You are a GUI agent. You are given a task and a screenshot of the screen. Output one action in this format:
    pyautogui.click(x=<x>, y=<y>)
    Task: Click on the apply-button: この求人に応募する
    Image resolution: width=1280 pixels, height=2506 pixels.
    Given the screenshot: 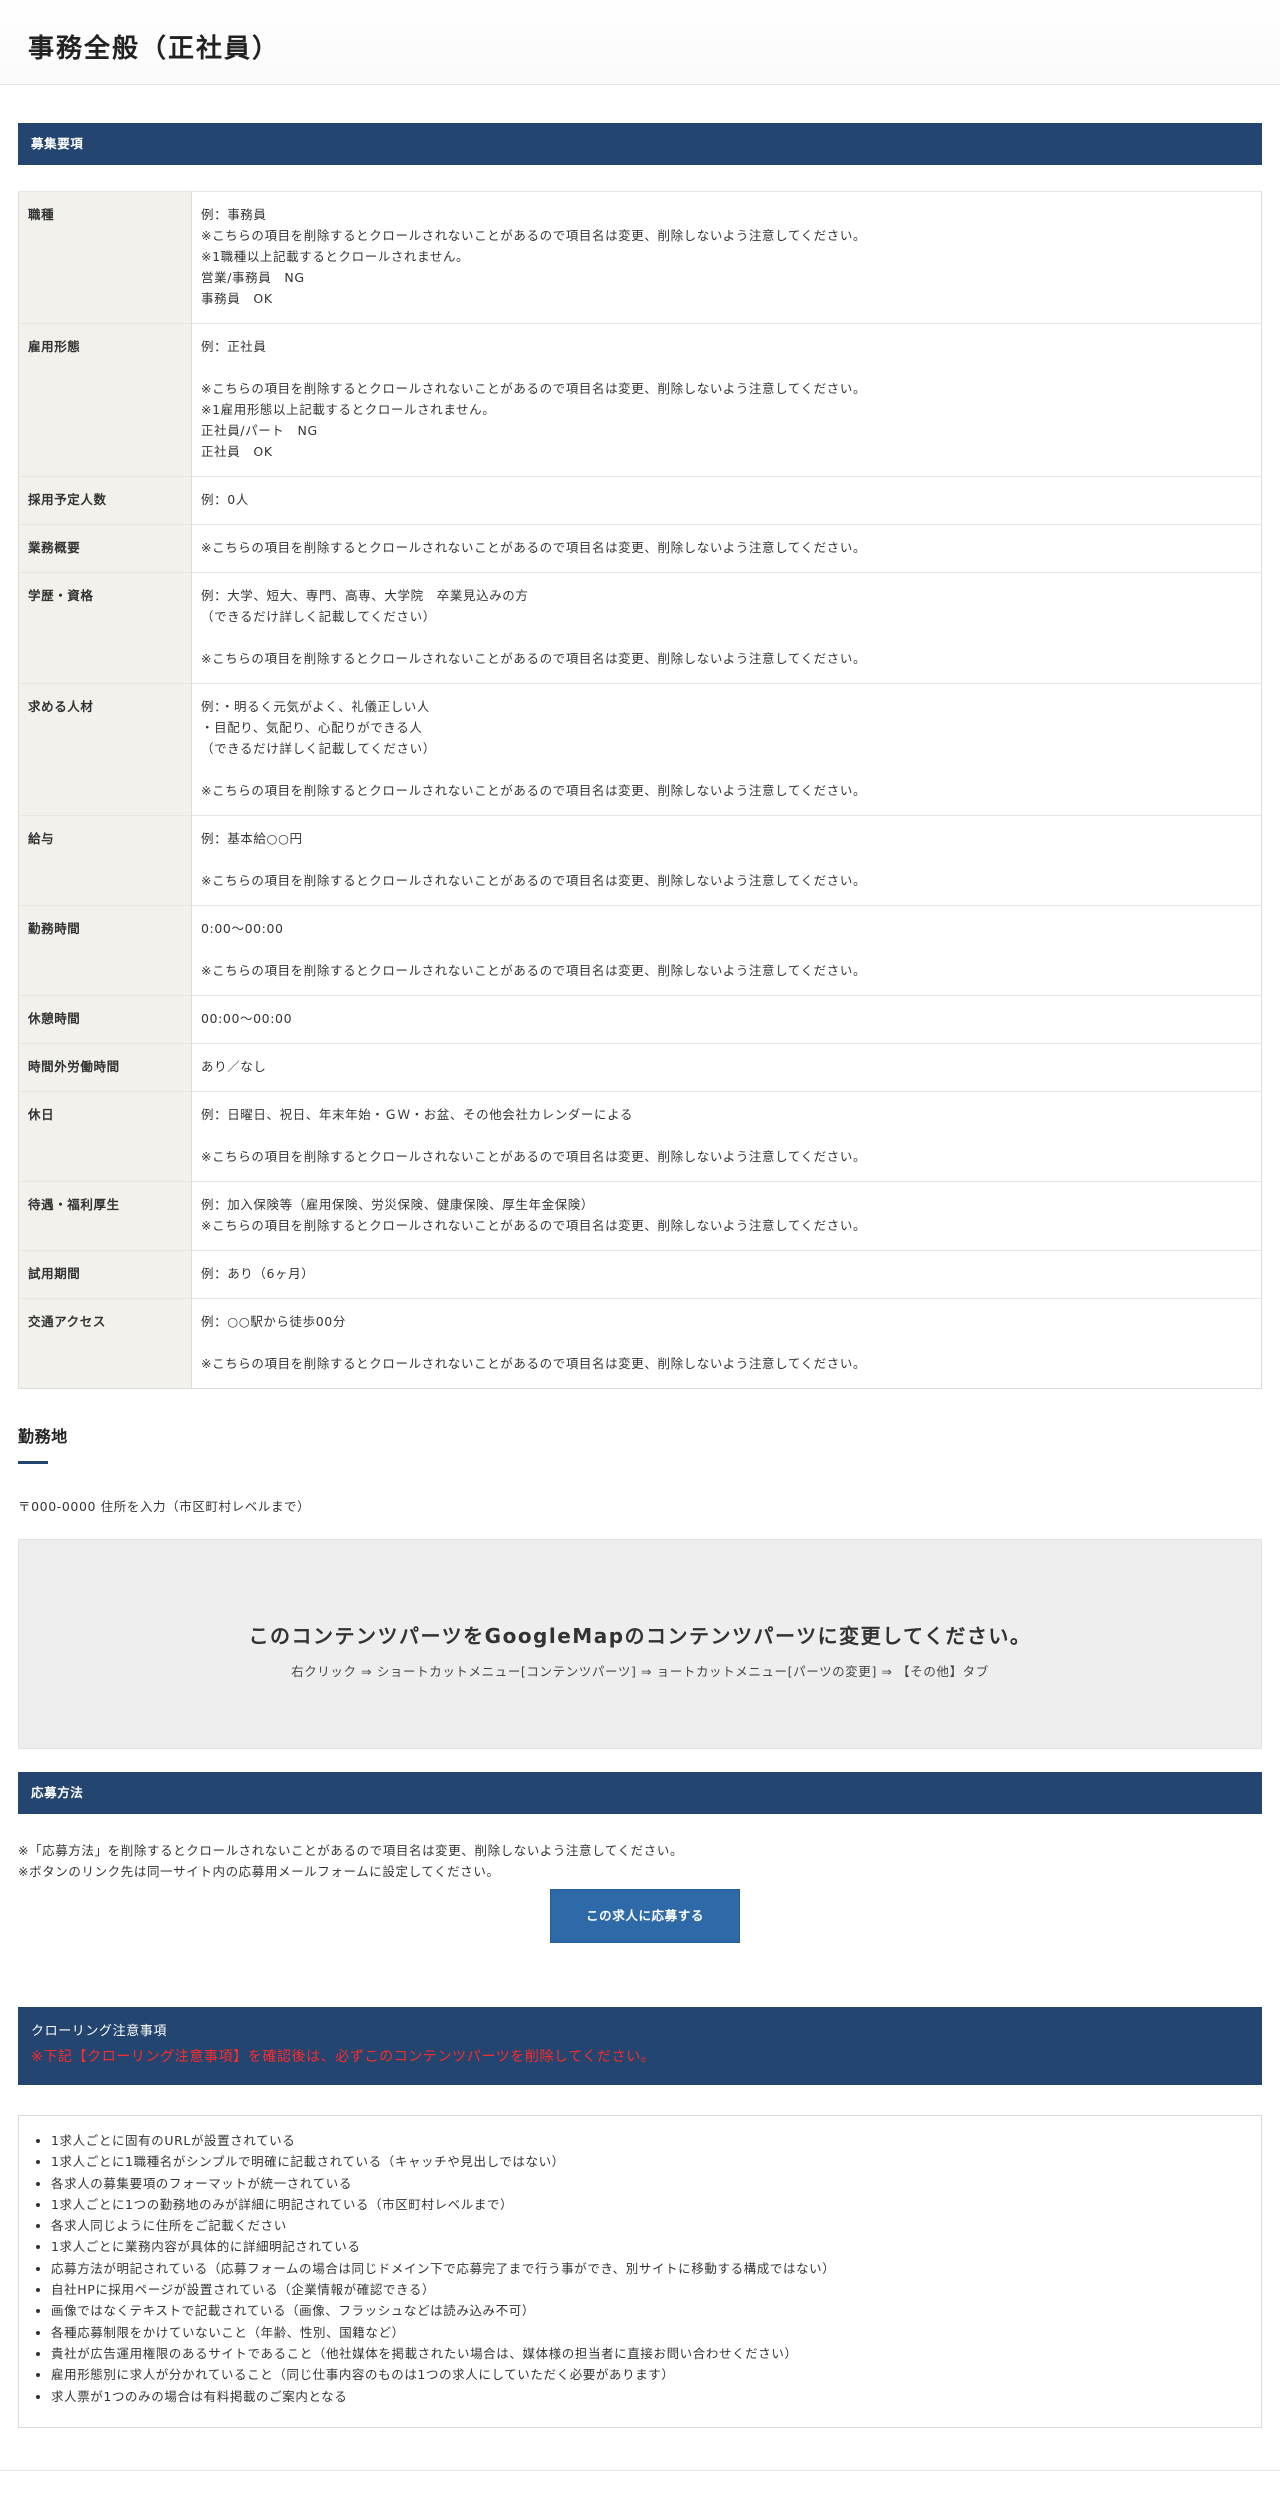 What is the action you would take?
    pyautogui.click(x=645, y=1916)
    